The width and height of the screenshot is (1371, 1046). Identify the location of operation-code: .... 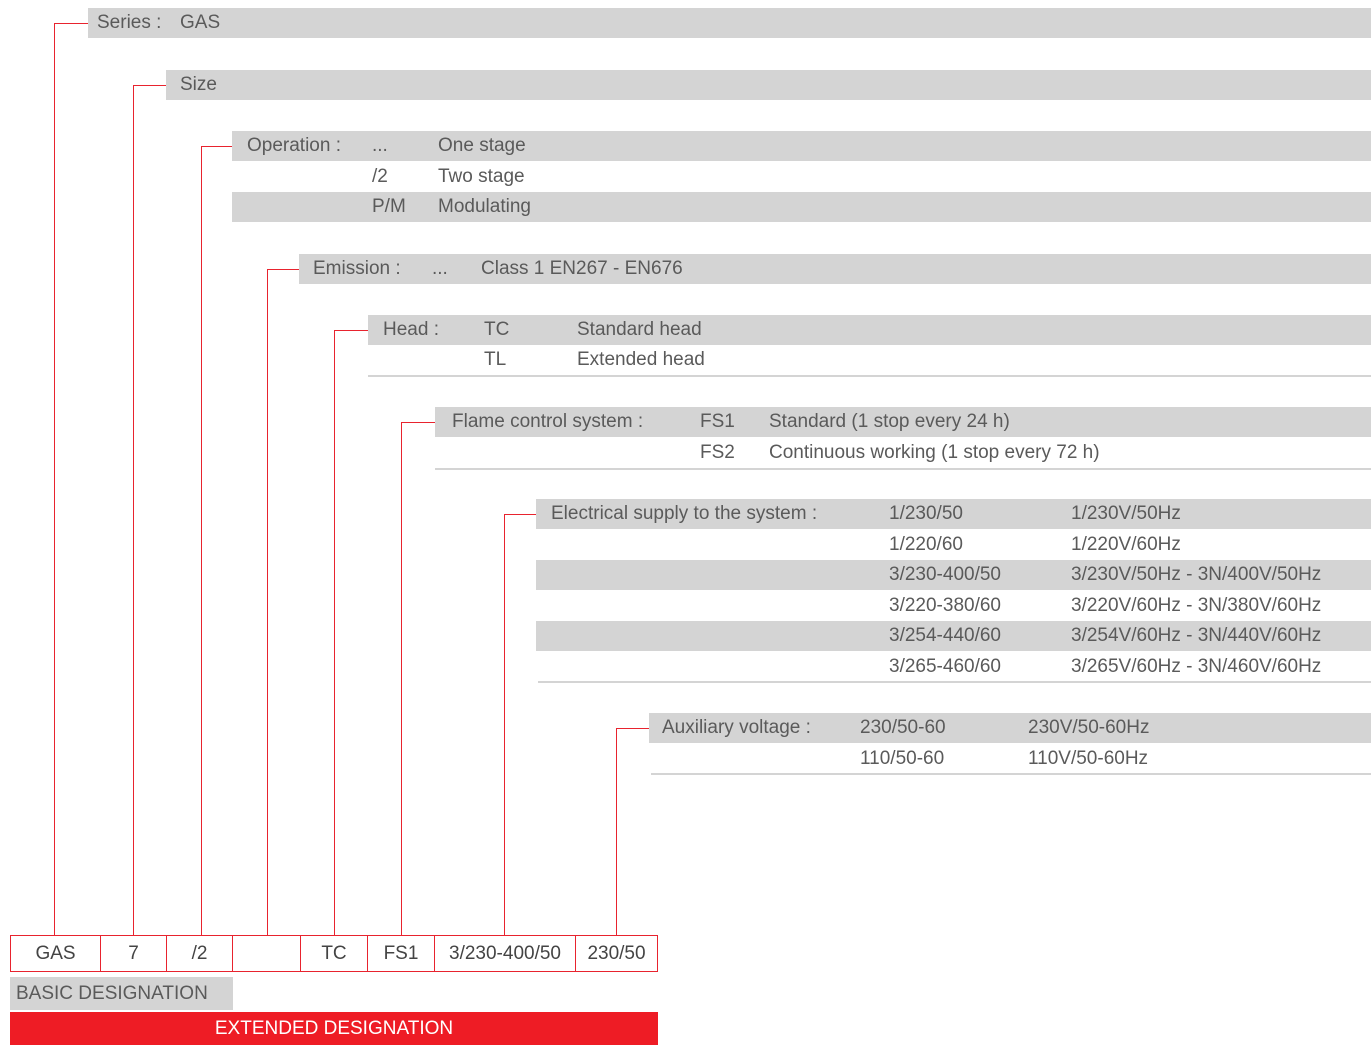
(380, 145).